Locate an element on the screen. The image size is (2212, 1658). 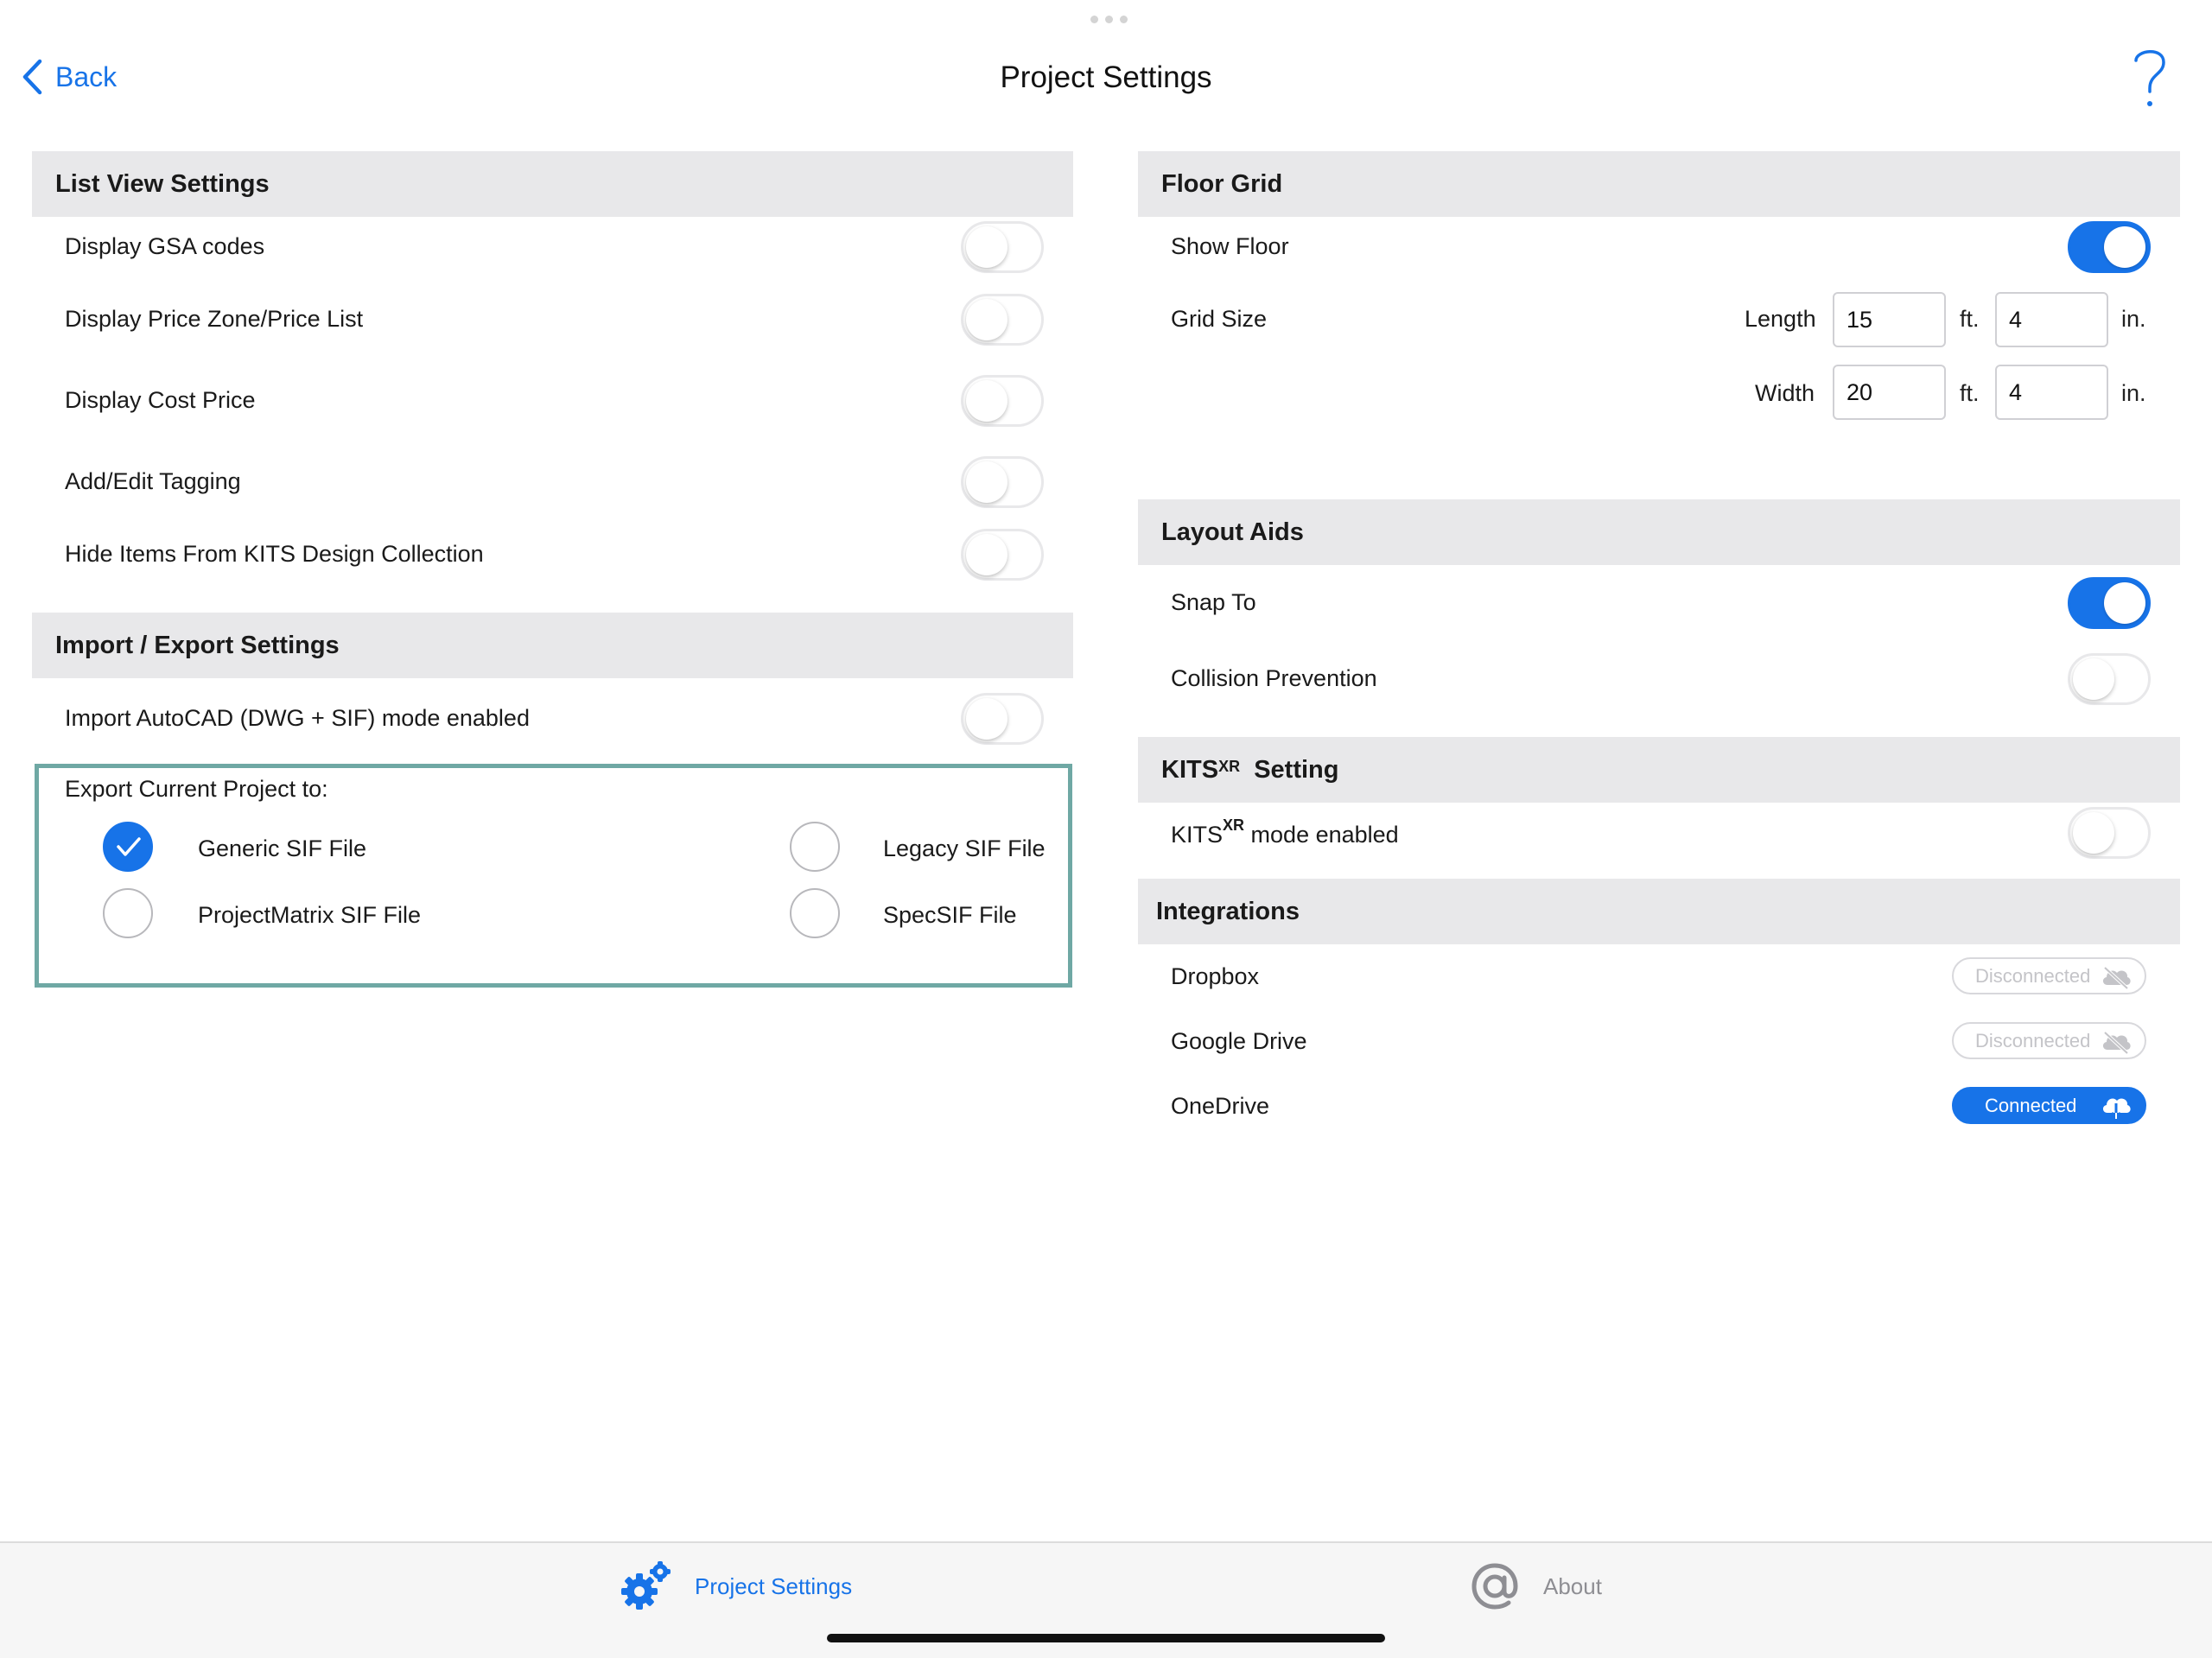
length-label: Length is located at coordinates (1781, 319).